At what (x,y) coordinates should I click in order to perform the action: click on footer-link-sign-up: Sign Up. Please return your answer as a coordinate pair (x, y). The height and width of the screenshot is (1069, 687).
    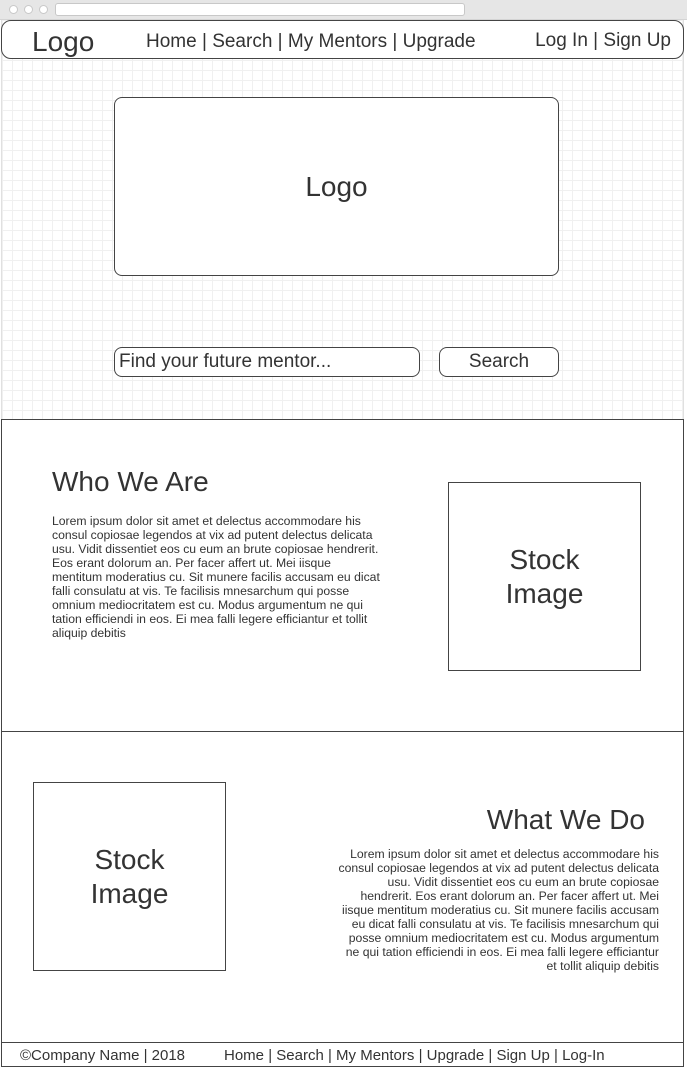
    Looking at the image, I should click on (522, 1055).